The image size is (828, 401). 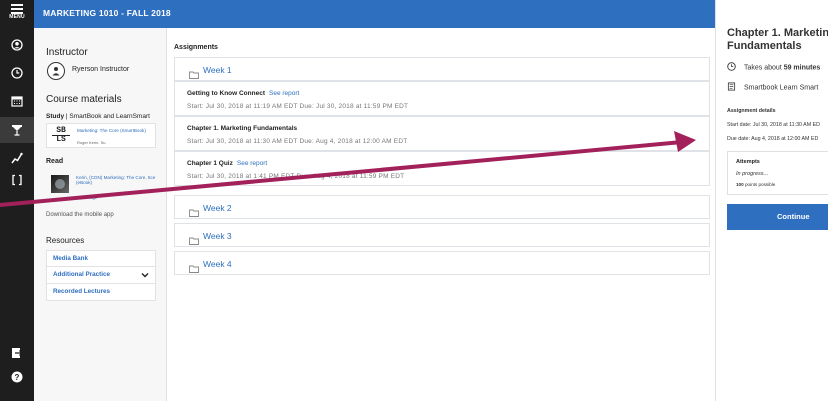 I want to click on assignment-title: Getting to Know Connect, so click(x=226, y=93).